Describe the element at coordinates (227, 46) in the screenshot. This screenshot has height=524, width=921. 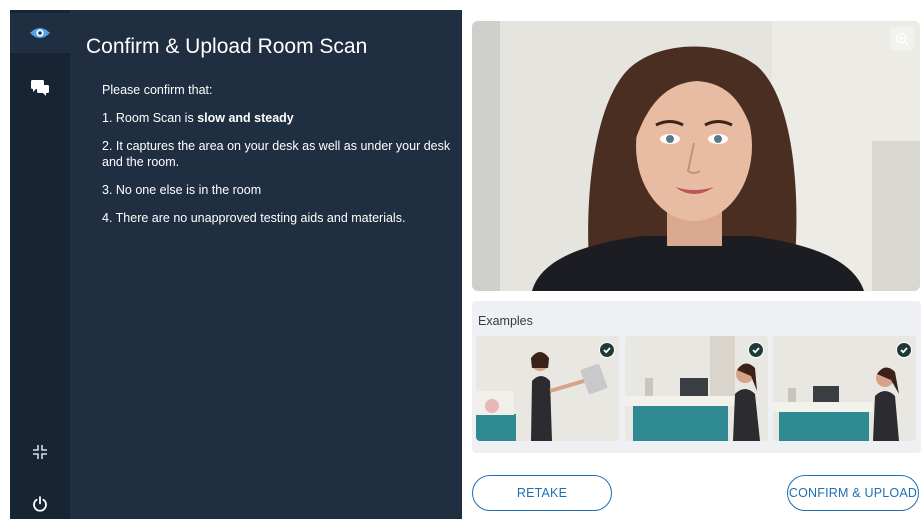
I see `page-title: Confirm & Upload Room Scan` at that location.